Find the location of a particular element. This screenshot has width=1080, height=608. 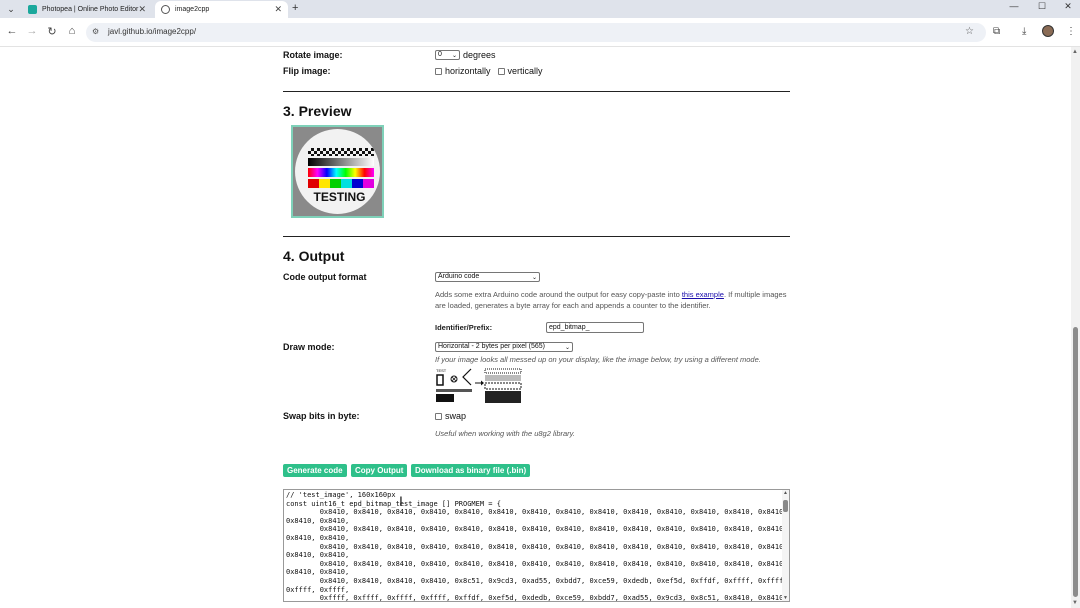

draw-mode-select: Horizontal - 2 bytes per pixel (565) ⌄ is located at coordinates (504, 347).